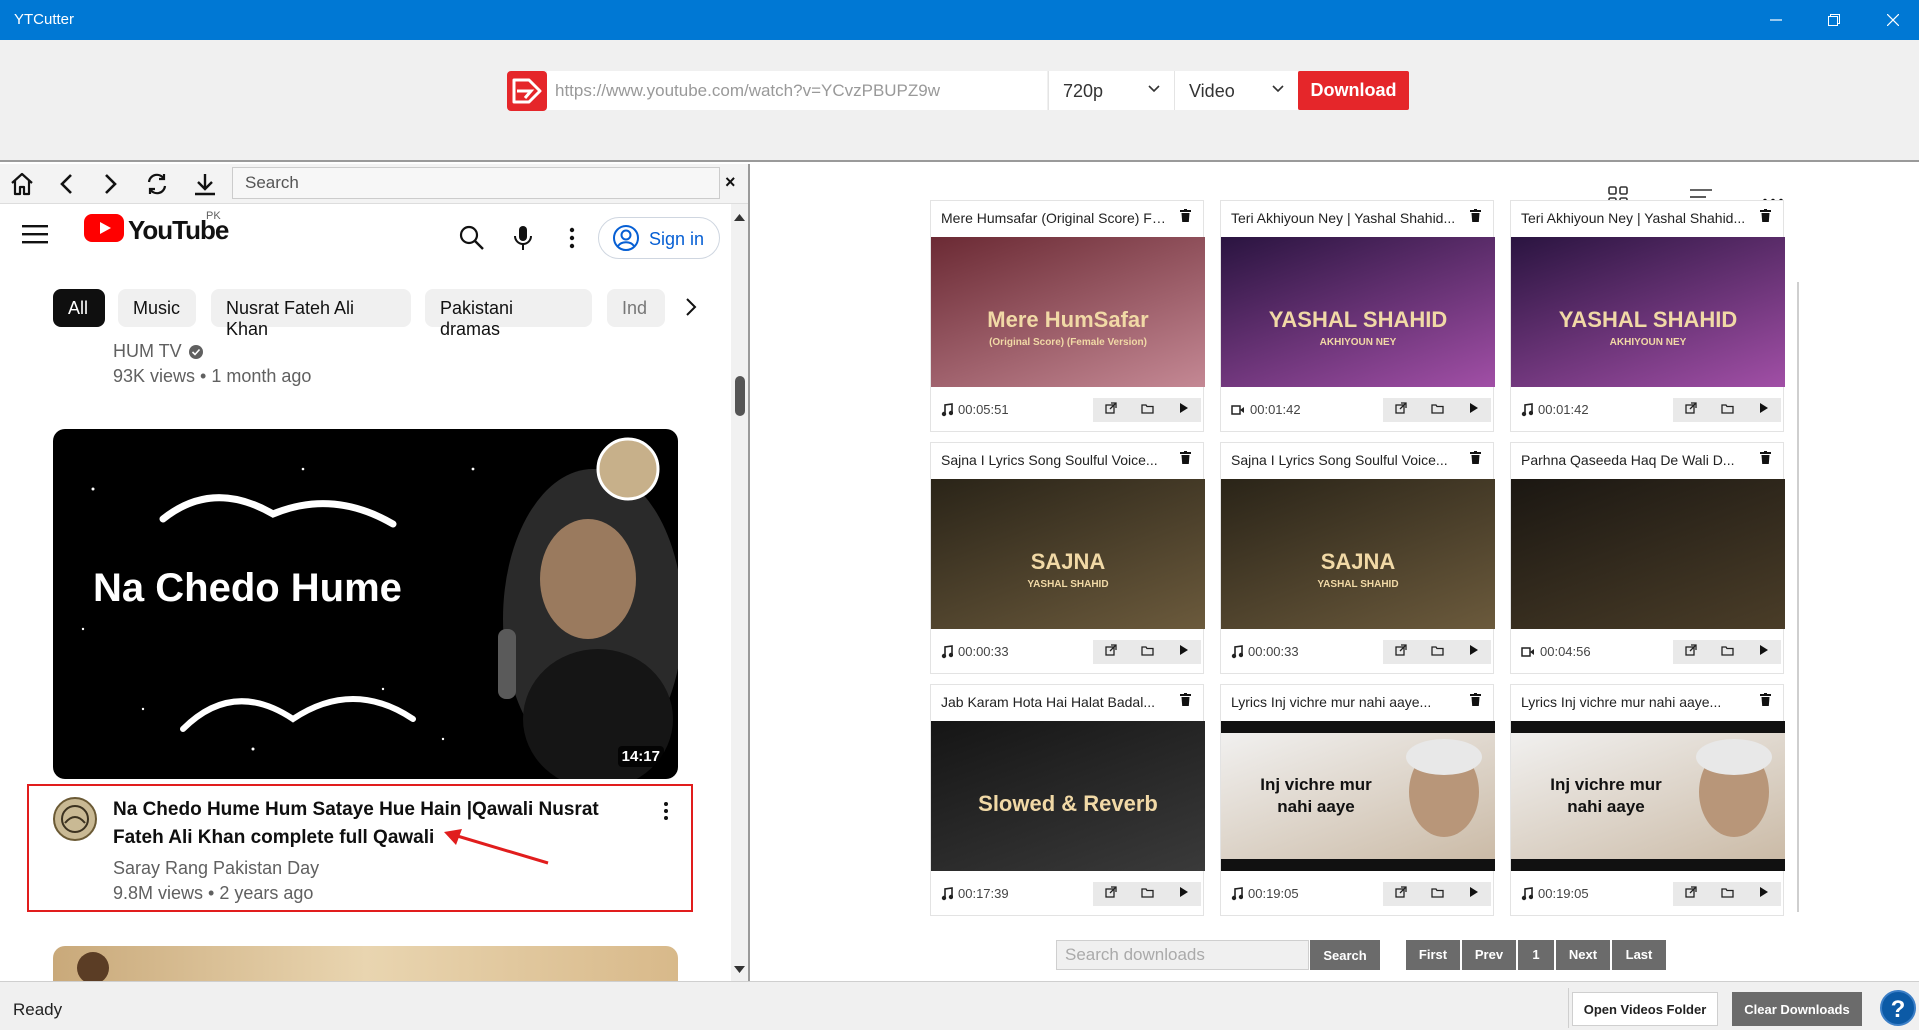 The height and width of the screenshot is (1030, 1919). Describe the element at coordinates (35, 236) in the screenshot. I see `menu-button` at that location.